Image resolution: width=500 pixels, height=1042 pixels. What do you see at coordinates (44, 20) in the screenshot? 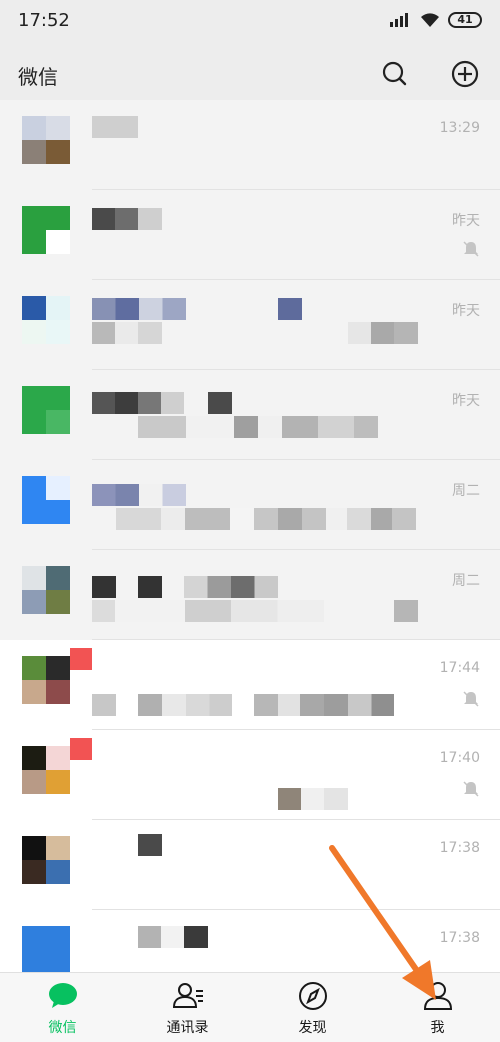
I see `status-time: 17:52` at bounding box center [44, 20].